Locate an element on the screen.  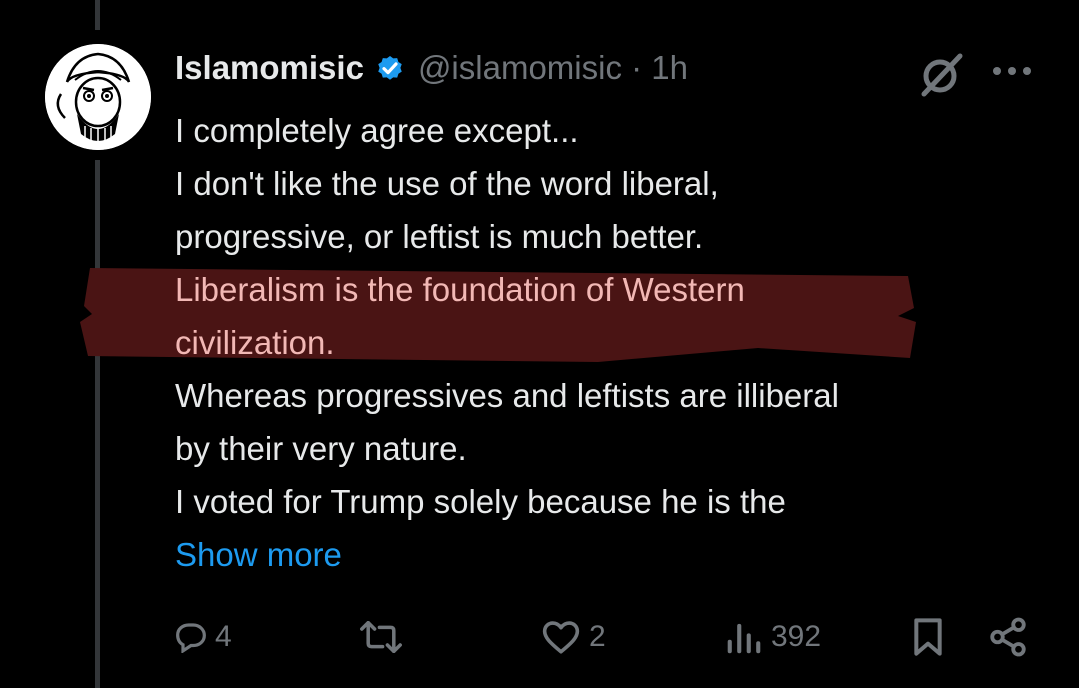
reply-count: 4 is located at coordinates (223, 636).